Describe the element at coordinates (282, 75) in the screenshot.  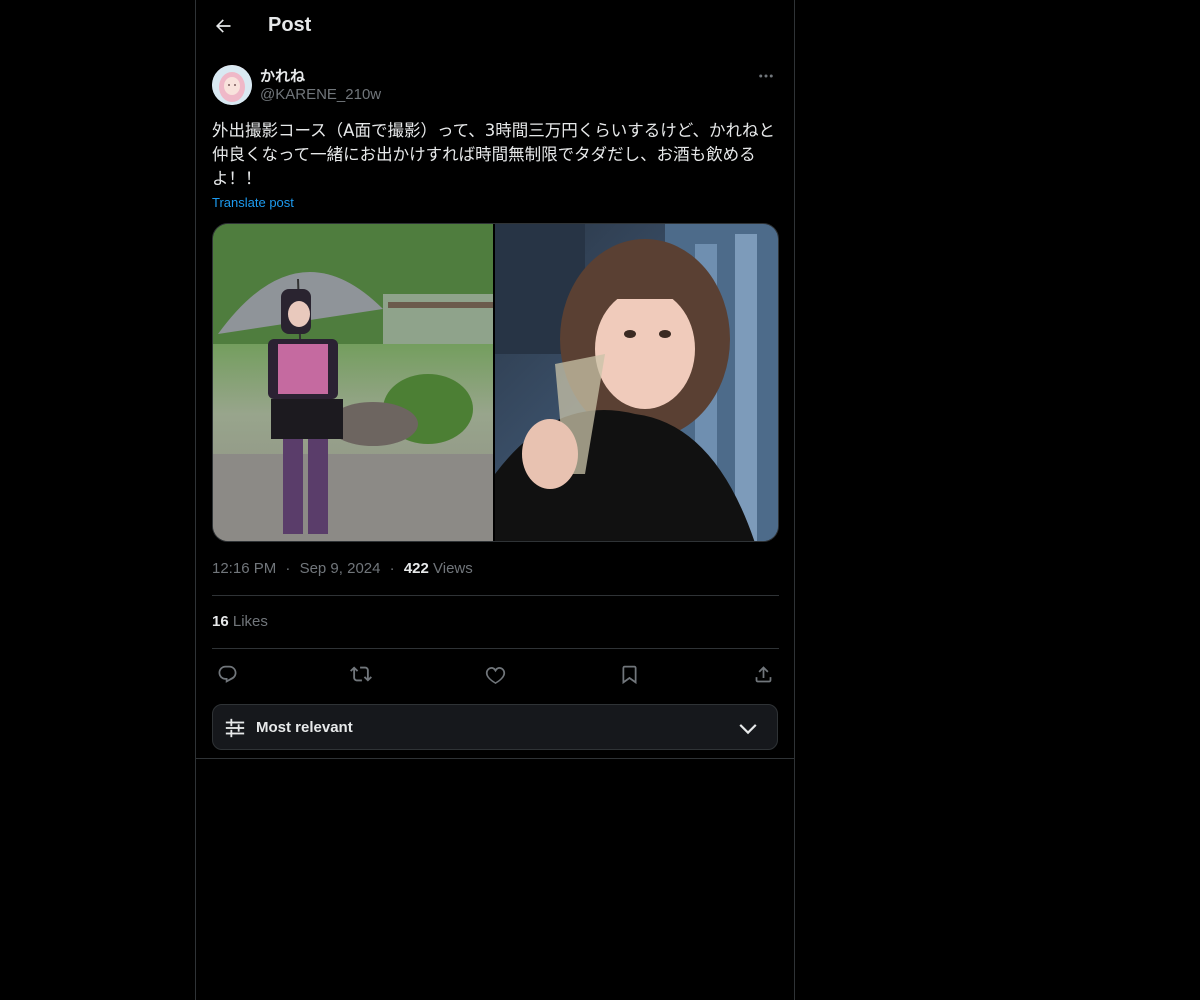
I see `author-display-name: かれね` at that location.